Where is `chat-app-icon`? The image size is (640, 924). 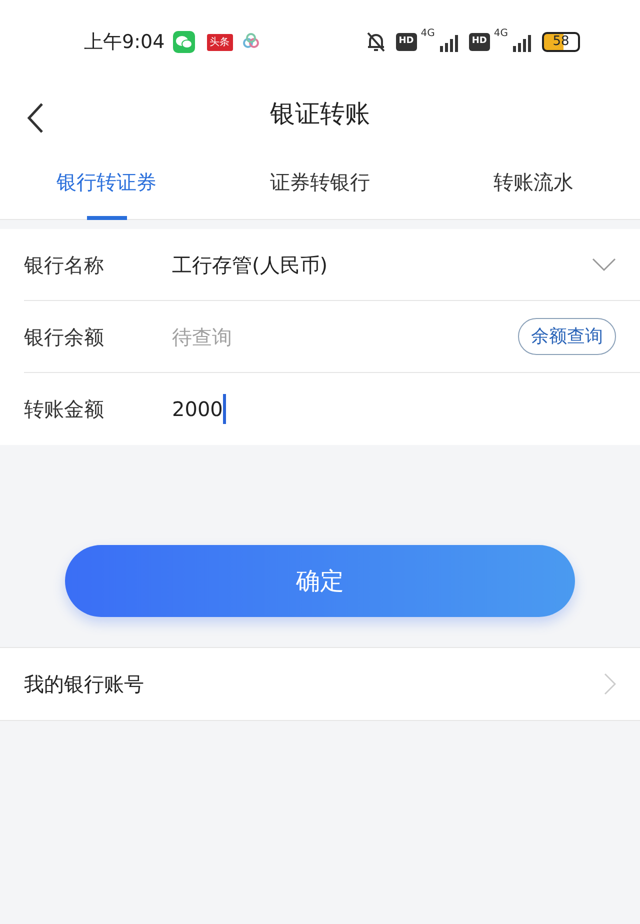 chat-app-icon is located at coordinates (183, 42).